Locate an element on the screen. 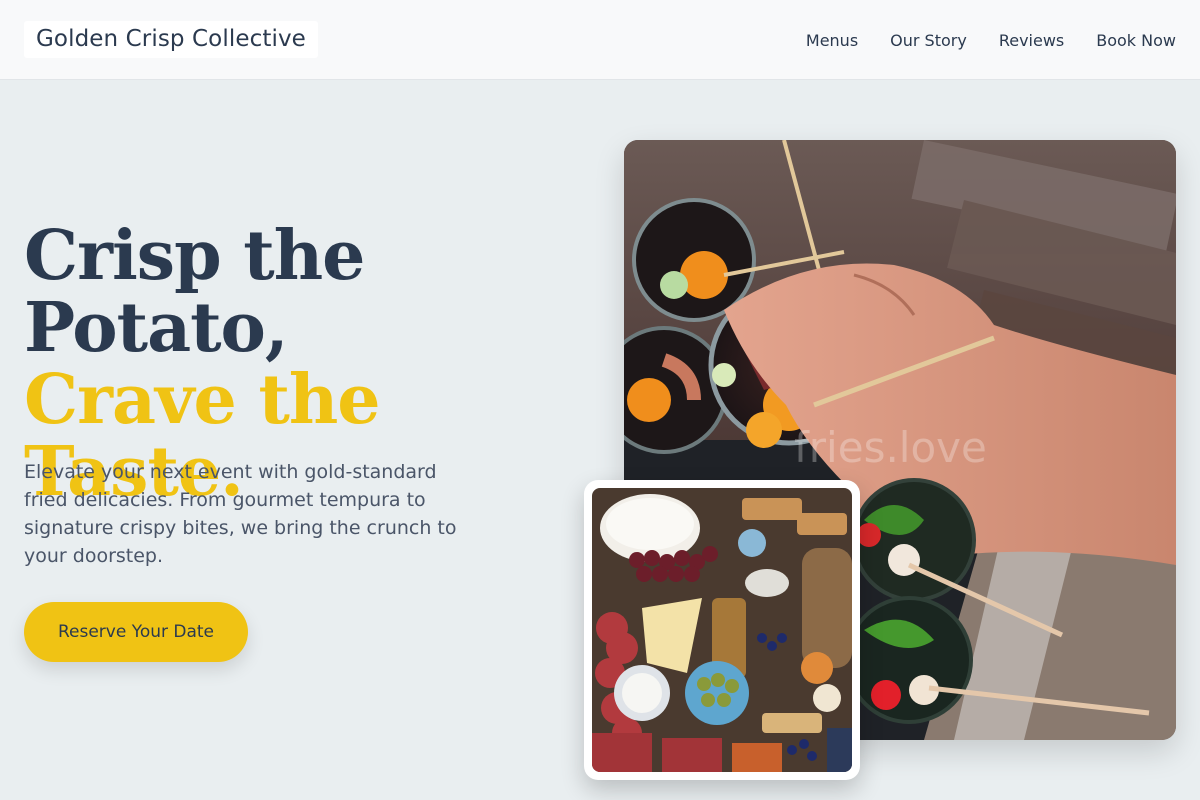 This screenshot has height=800, width=1200. nav-link-book-now: Book Now is located at coordinates (1136, 40).